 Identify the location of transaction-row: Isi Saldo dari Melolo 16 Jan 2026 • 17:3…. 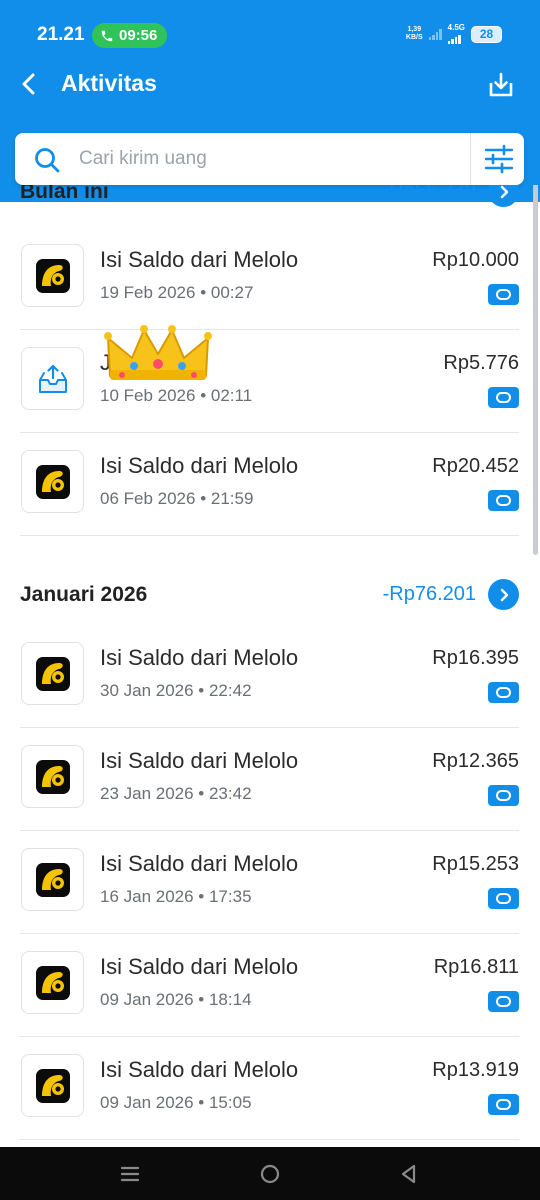
(270, 882).